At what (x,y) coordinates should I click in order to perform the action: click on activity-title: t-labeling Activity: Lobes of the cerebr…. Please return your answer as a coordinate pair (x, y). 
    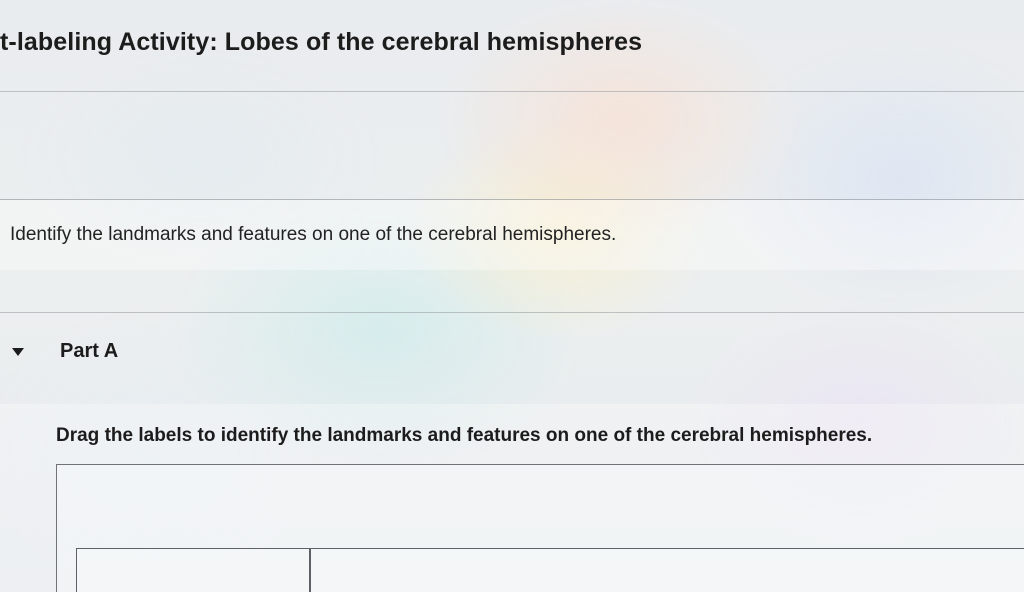
    Looking at the image, I should click on (321, 42).